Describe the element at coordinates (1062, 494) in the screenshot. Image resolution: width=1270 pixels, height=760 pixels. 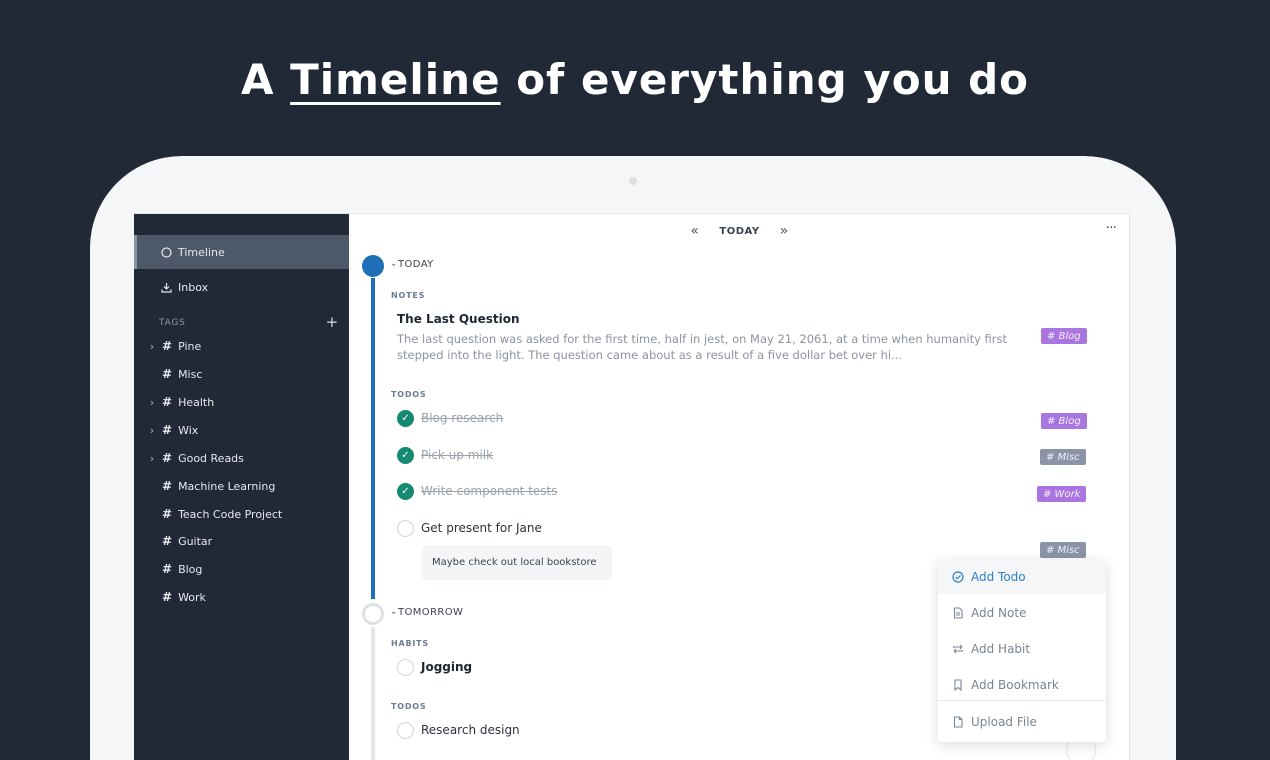
I see `tag-badge-work: # Work` at that location.